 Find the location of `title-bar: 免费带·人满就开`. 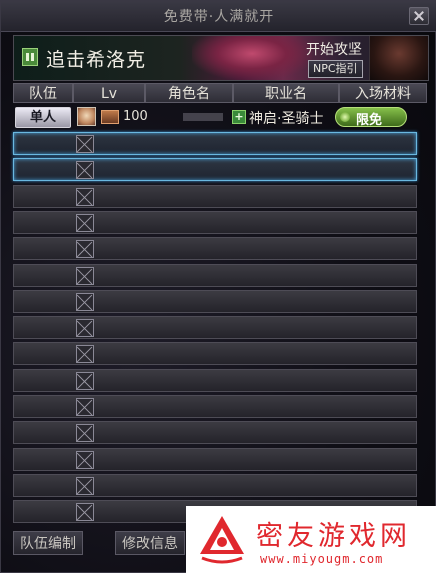

title-bar: 免费带·人满就开 is located at coordinates (218, 16).